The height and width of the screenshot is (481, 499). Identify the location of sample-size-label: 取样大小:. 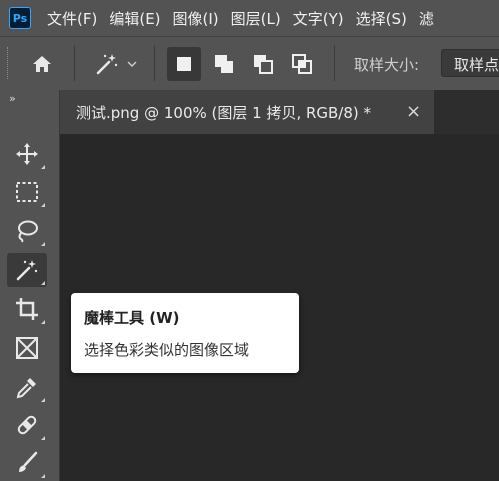
(387, 65).